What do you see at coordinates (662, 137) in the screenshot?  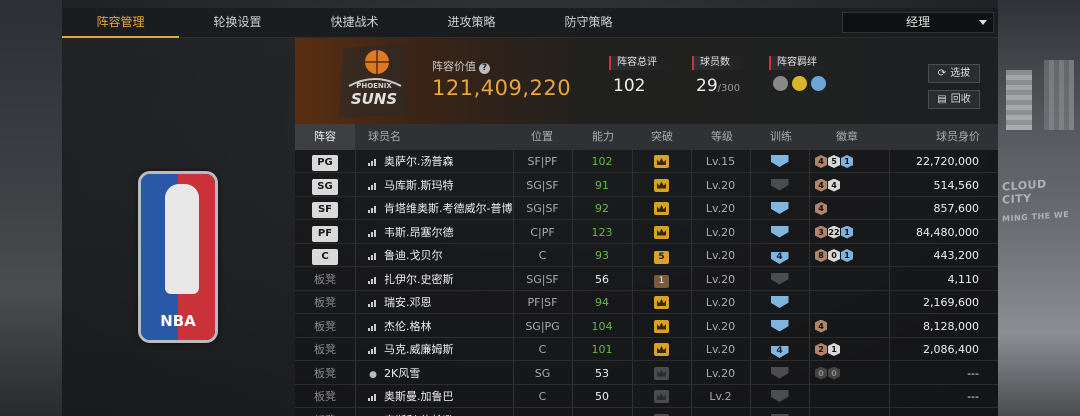 I see `col-header-breakthrough: 突破` at bounding box center [662, 137].